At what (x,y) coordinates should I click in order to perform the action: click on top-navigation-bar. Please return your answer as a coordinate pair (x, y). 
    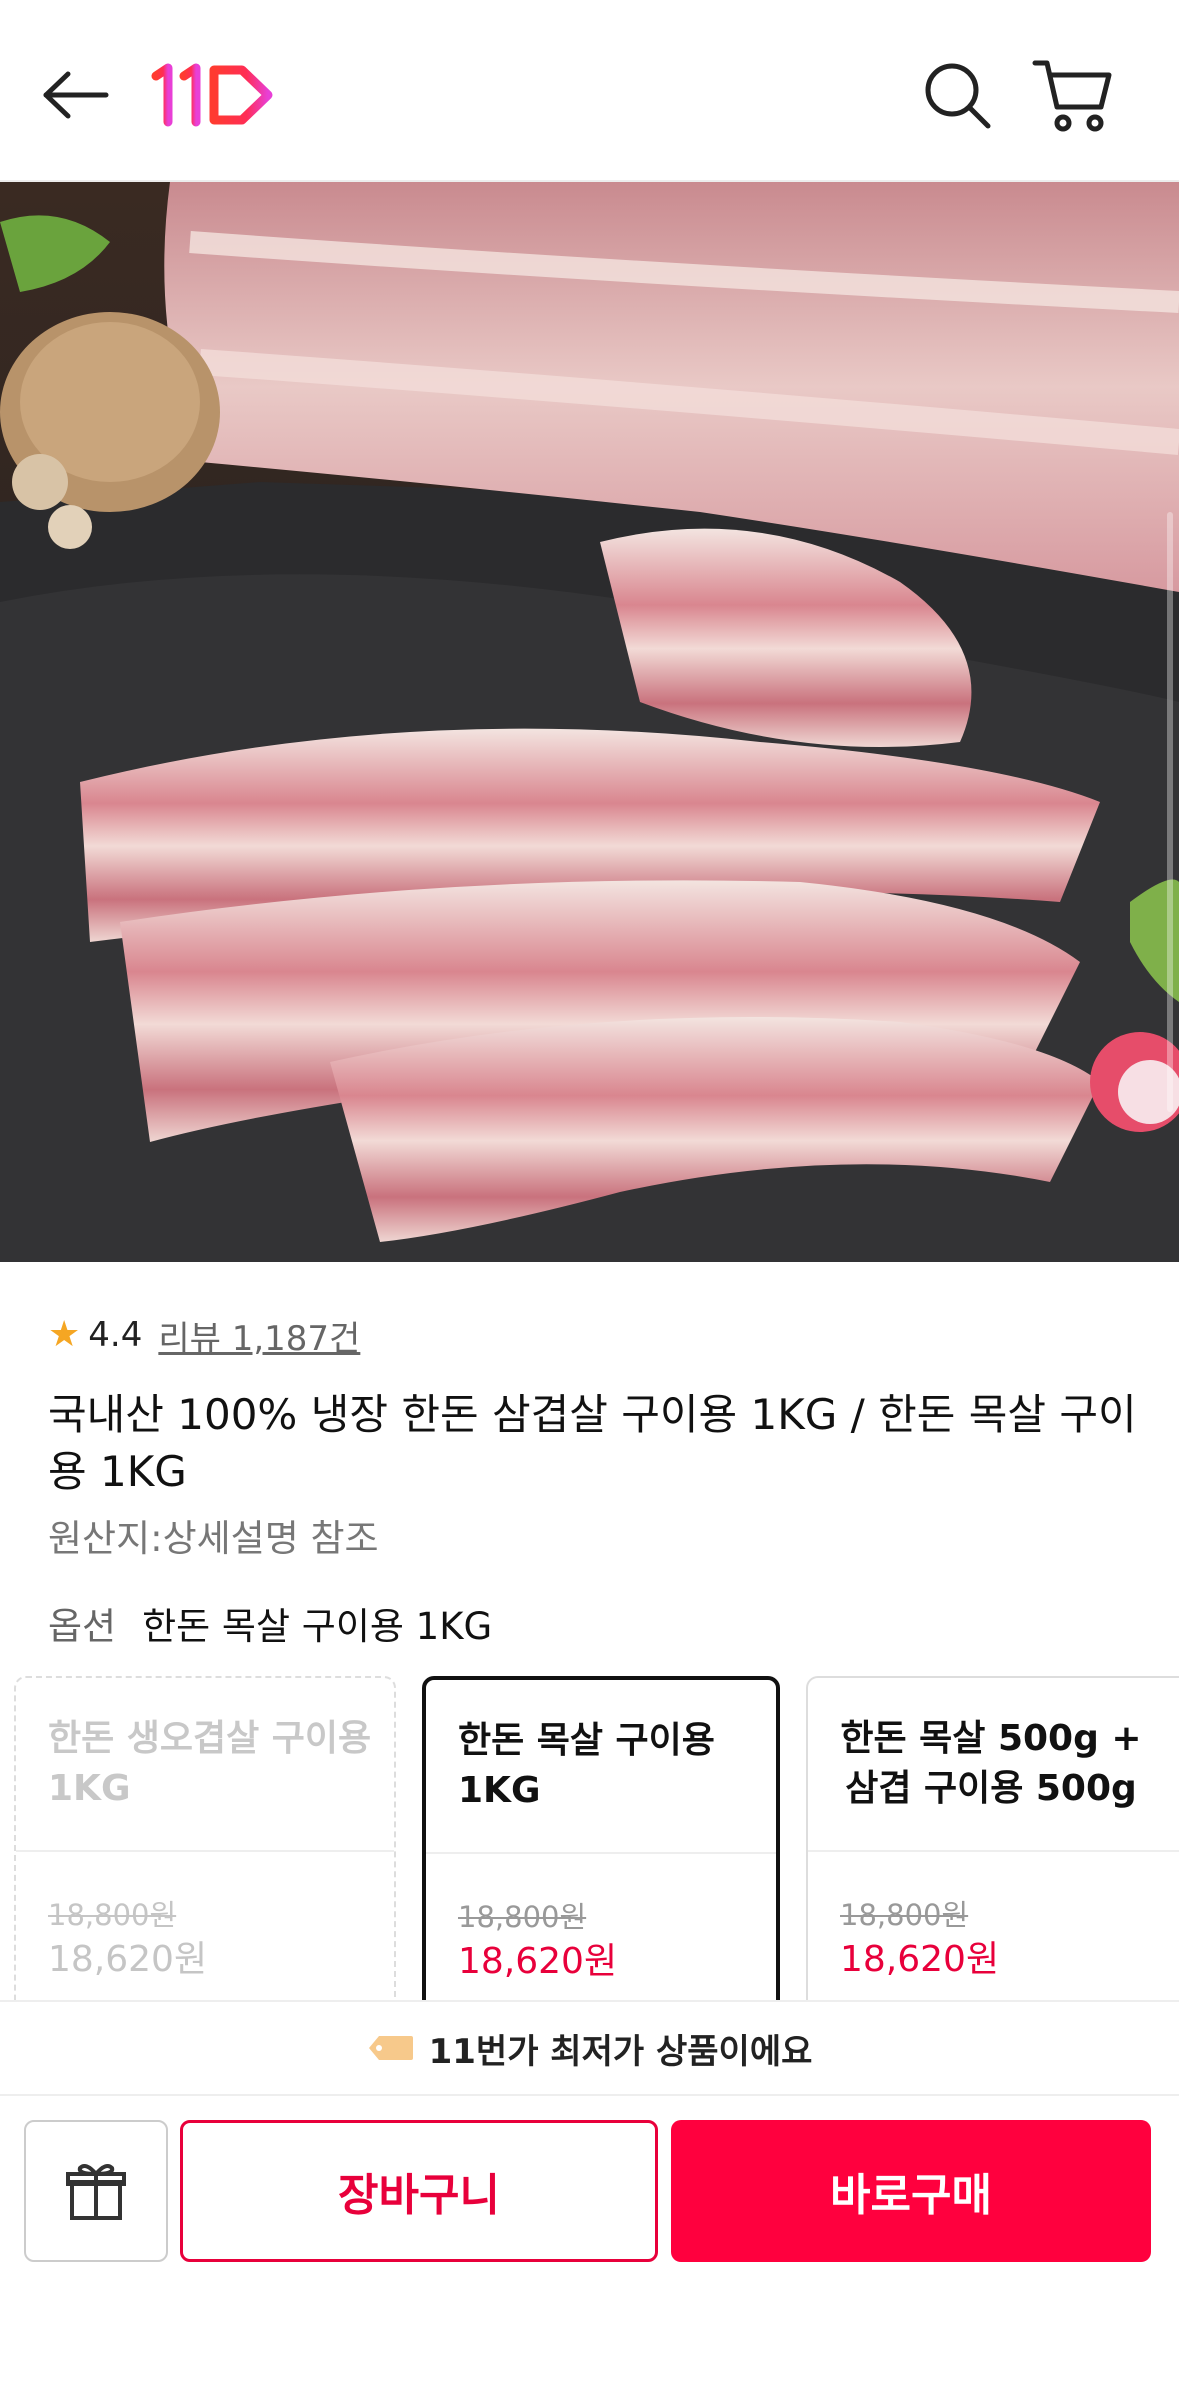
    Looking at the image, I should click on (589, 91).